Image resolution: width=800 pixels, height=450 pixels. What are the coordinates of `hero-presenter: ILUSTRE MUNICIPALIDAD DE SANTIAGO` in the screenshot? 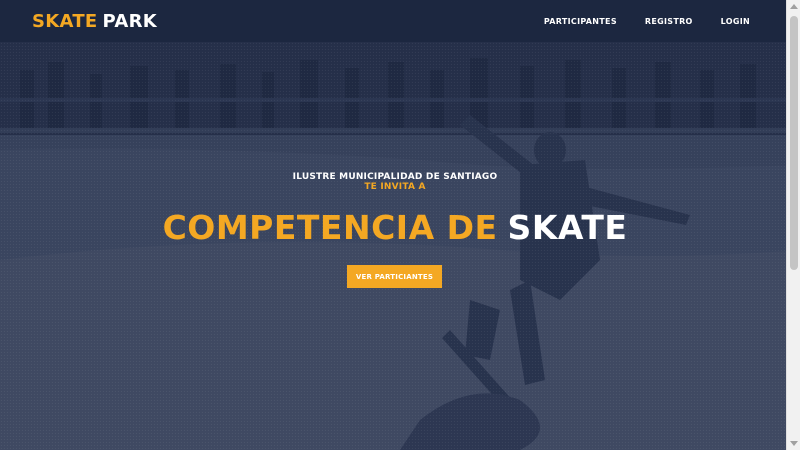 It's located at (395, 177).